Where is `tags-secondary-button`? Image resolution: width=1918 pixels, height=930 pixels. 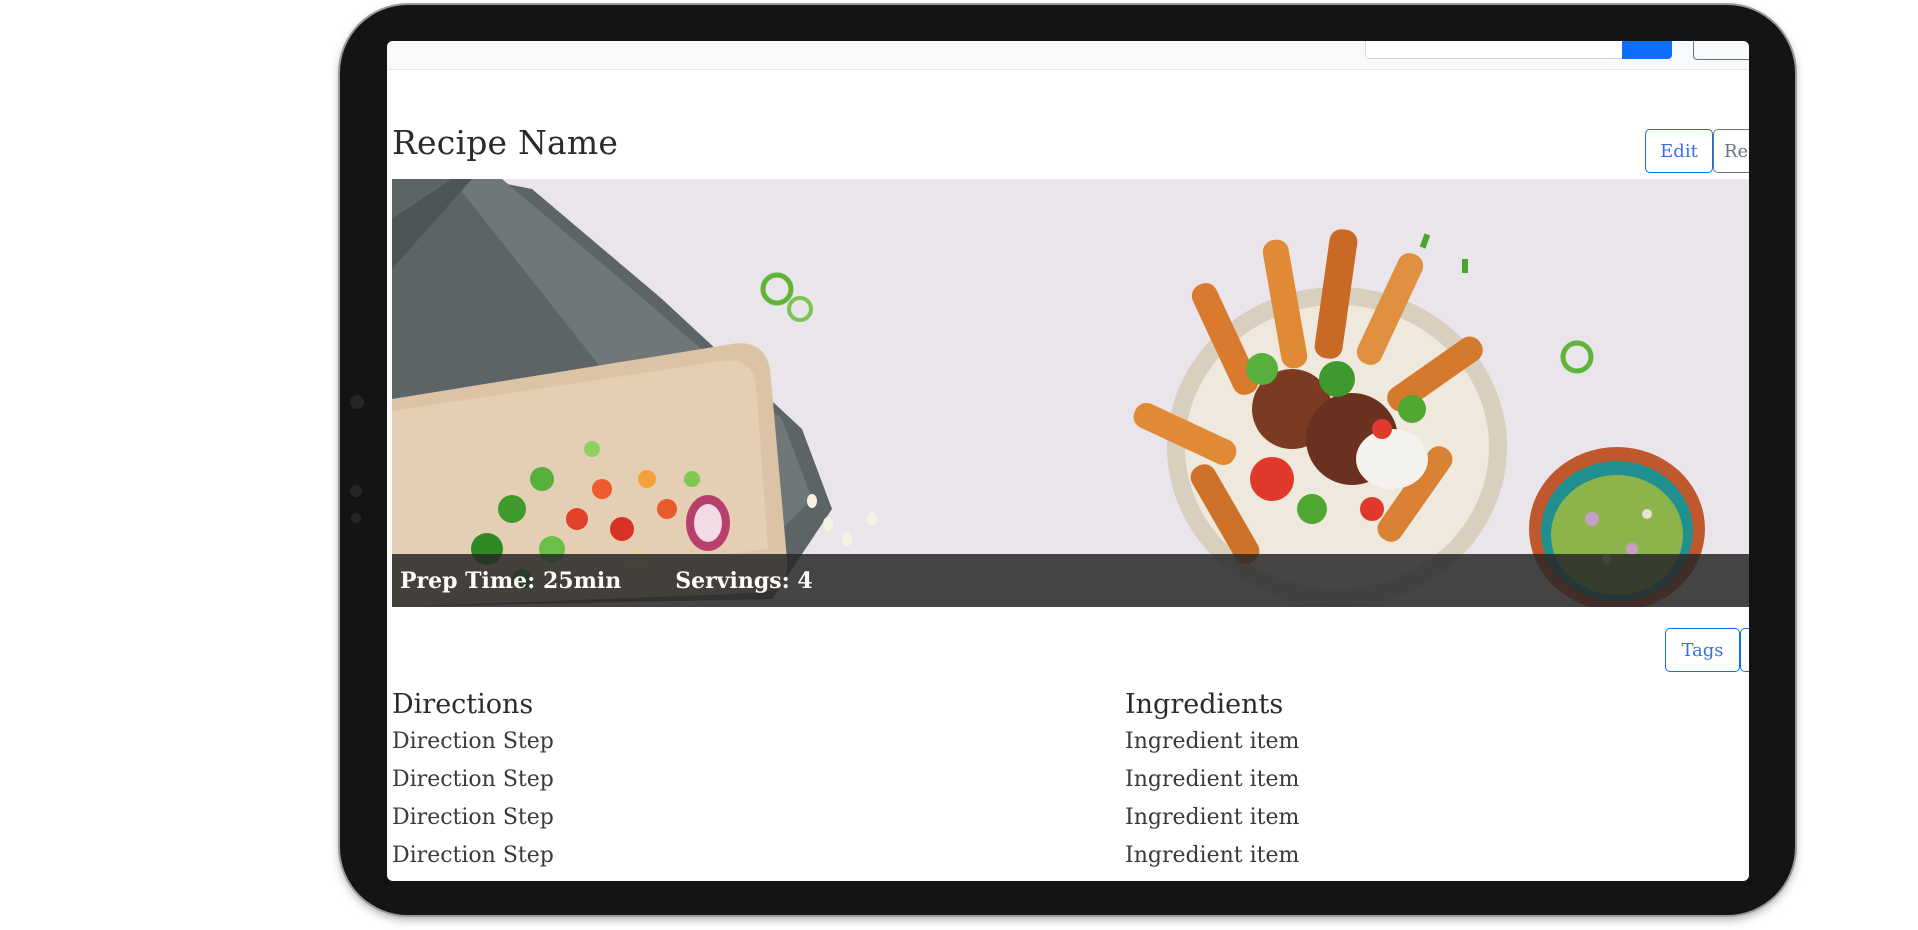
tags-secondary-button is located at coordinates (1744, 650).